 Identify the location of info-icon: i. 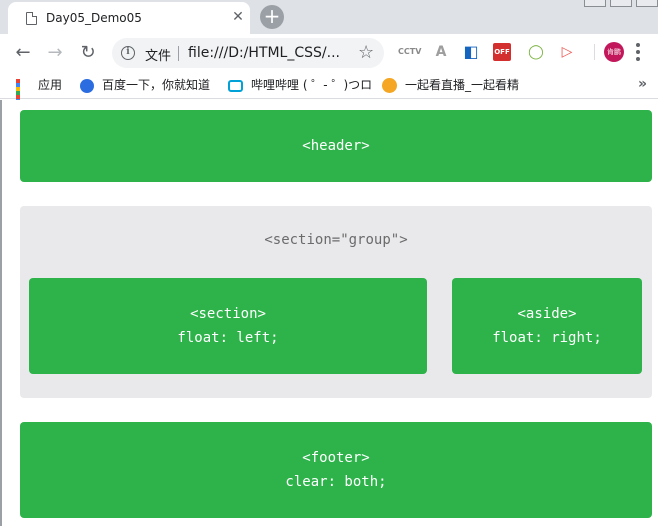
(128, 53).